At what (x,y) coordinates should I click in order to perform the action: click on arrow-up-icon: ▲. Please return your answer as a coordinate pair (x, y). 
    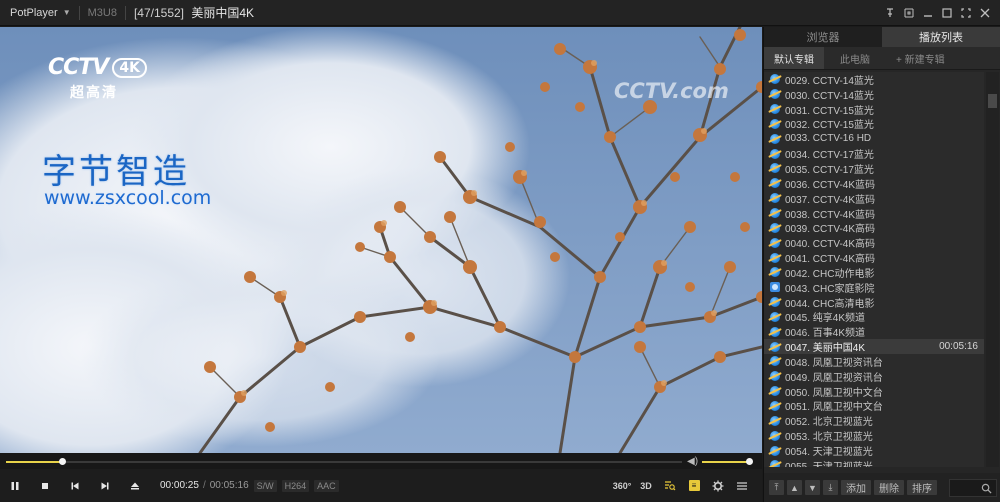
    Looking at the image, I should click on (794, 487).